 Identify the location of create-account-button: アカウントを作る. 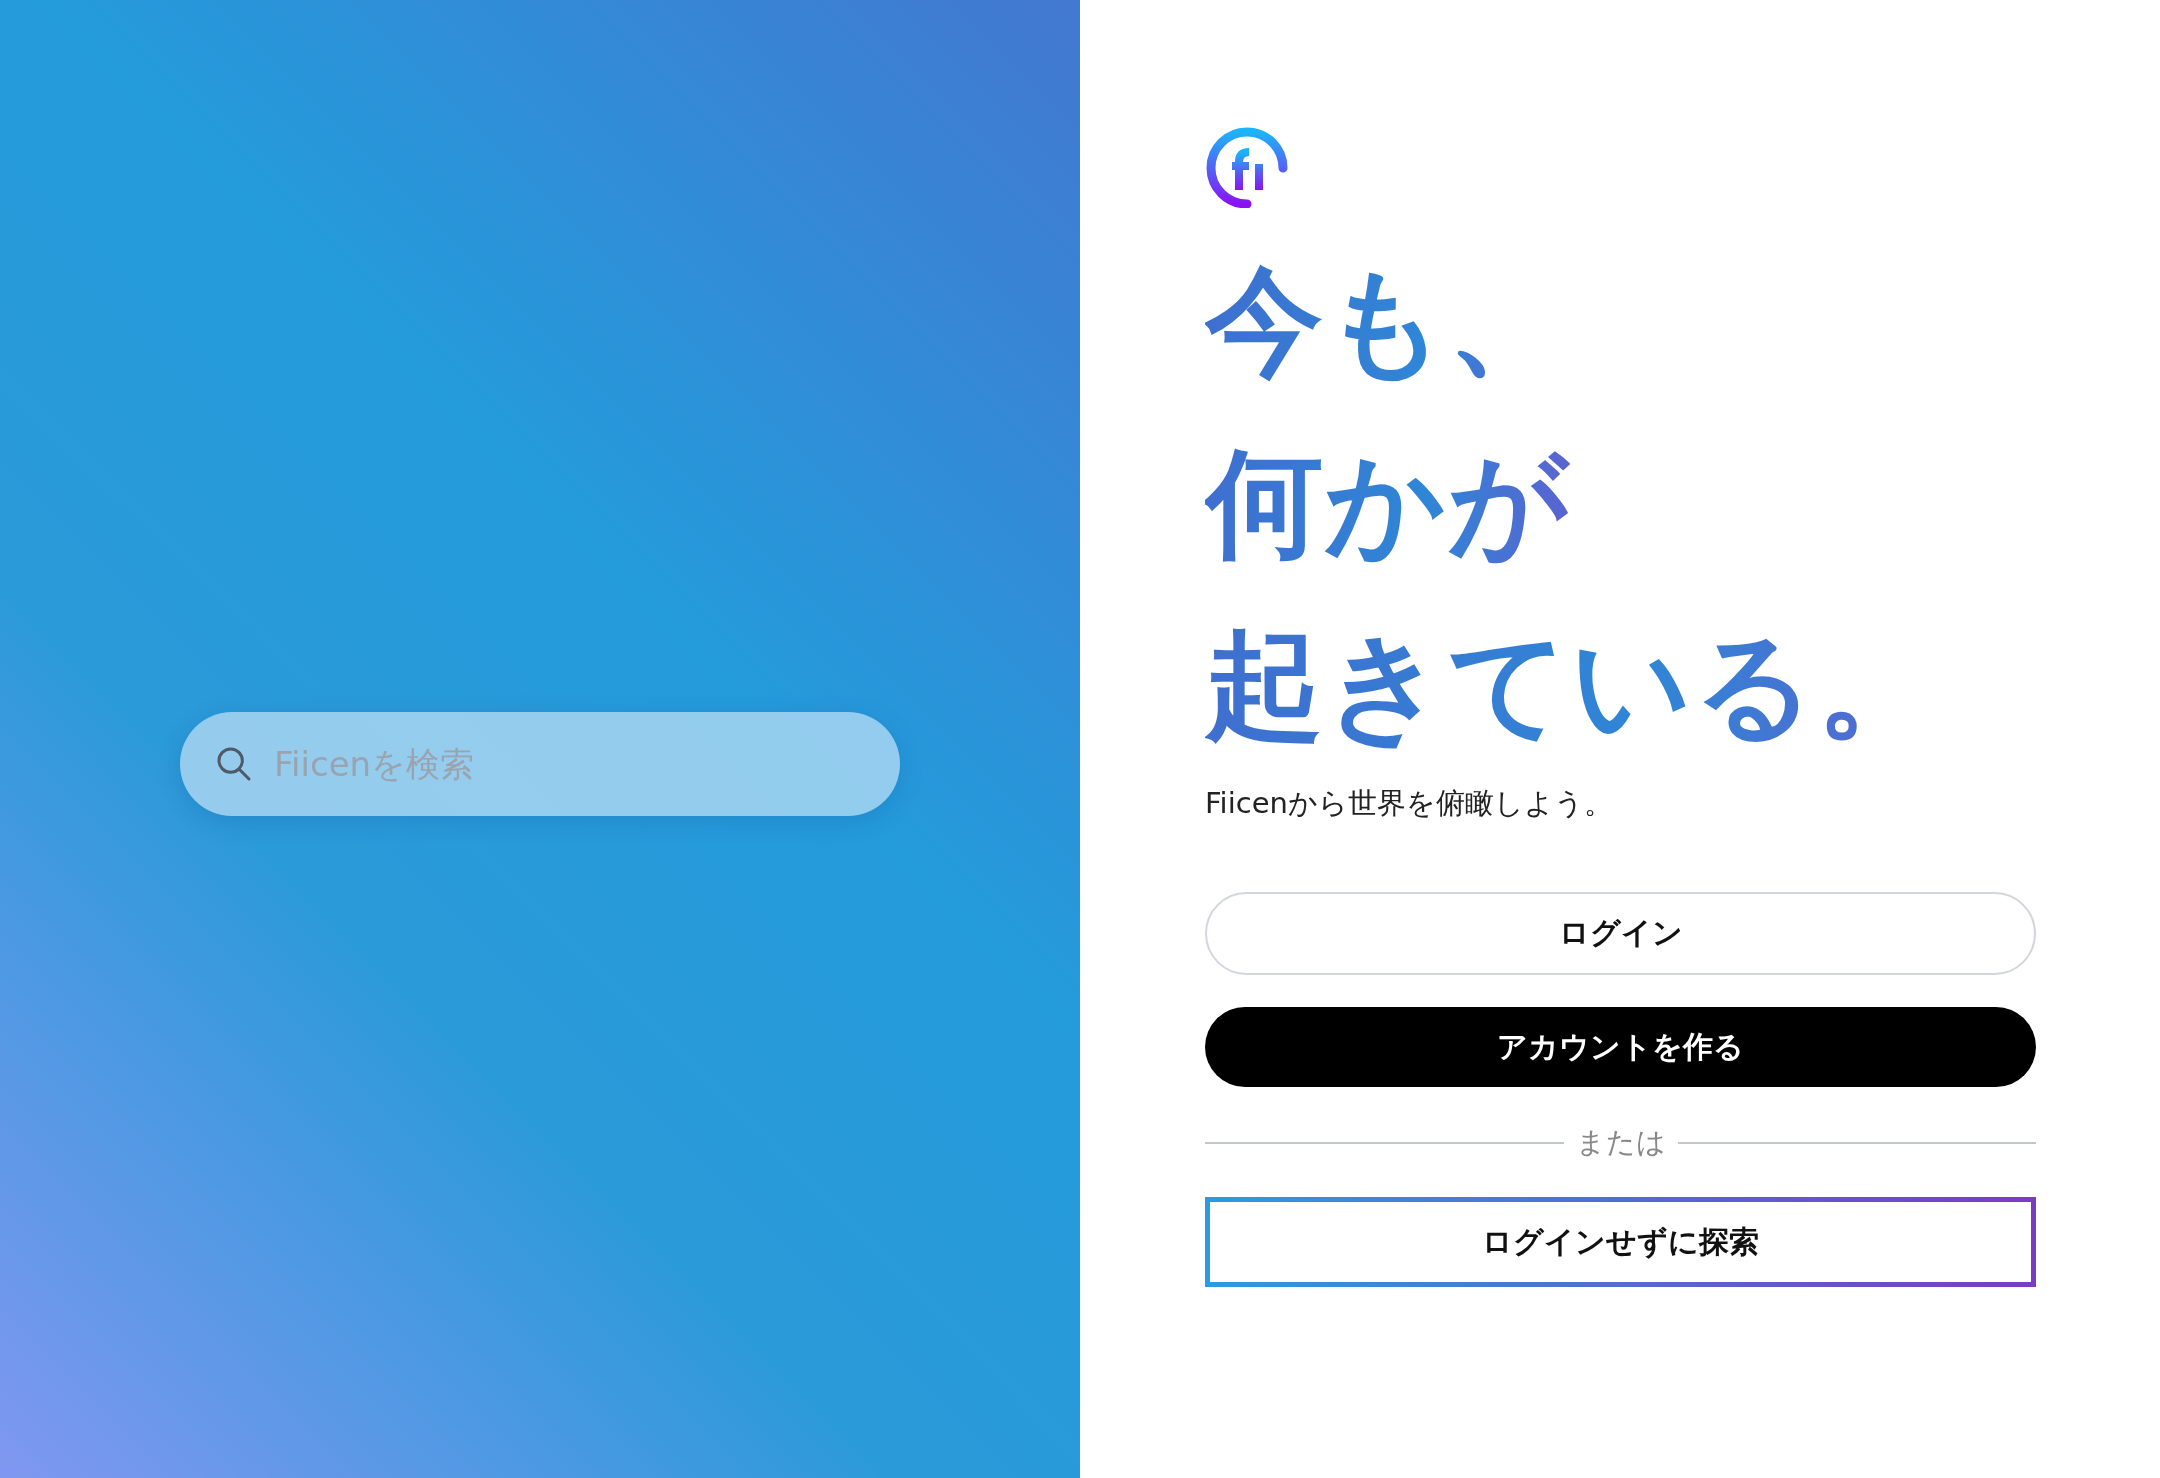
(1620, 1047).